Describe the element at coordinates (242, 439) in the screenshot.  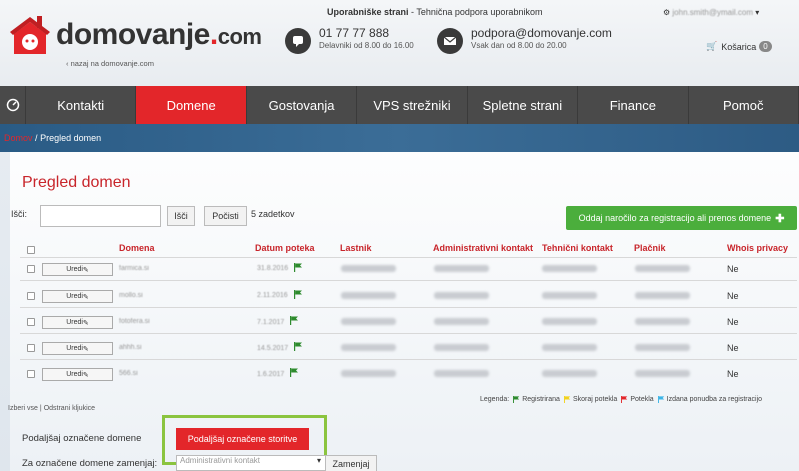
I see `renew-selected-button: Podaljšaj označene storitve` at that location.